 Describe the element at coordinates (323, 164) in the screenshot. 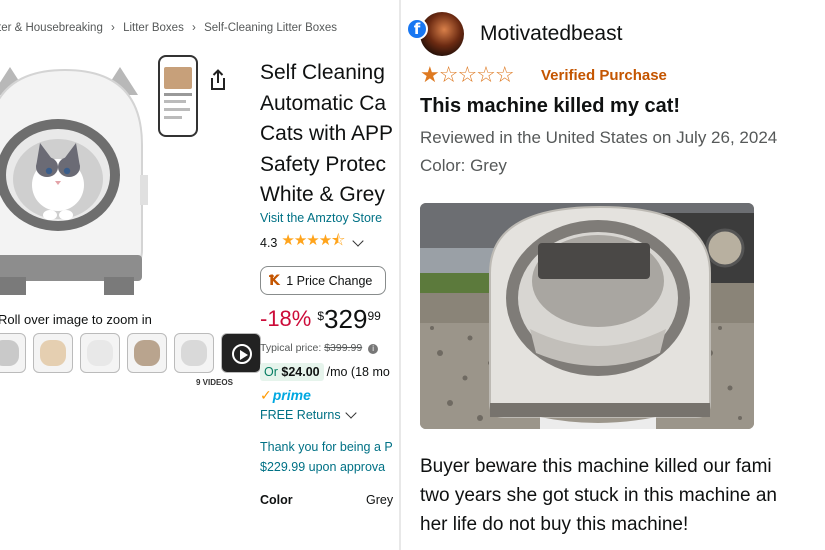

I see `product-title-line: Safety Protec` at that location.